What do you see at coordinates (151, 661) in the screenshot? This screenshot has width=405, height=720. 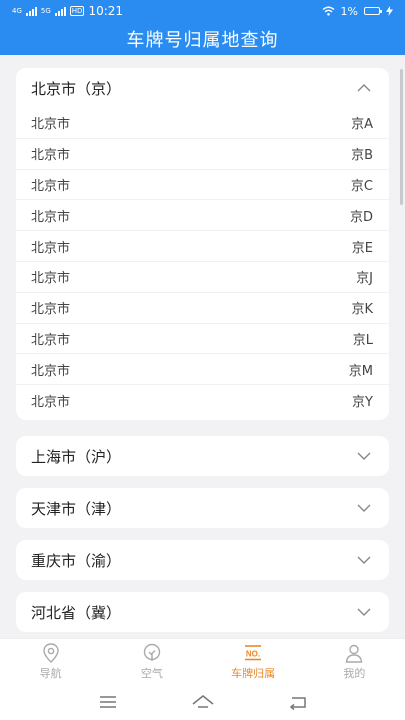 I see `tab-air: 空气` at bounding box center [151, 661].